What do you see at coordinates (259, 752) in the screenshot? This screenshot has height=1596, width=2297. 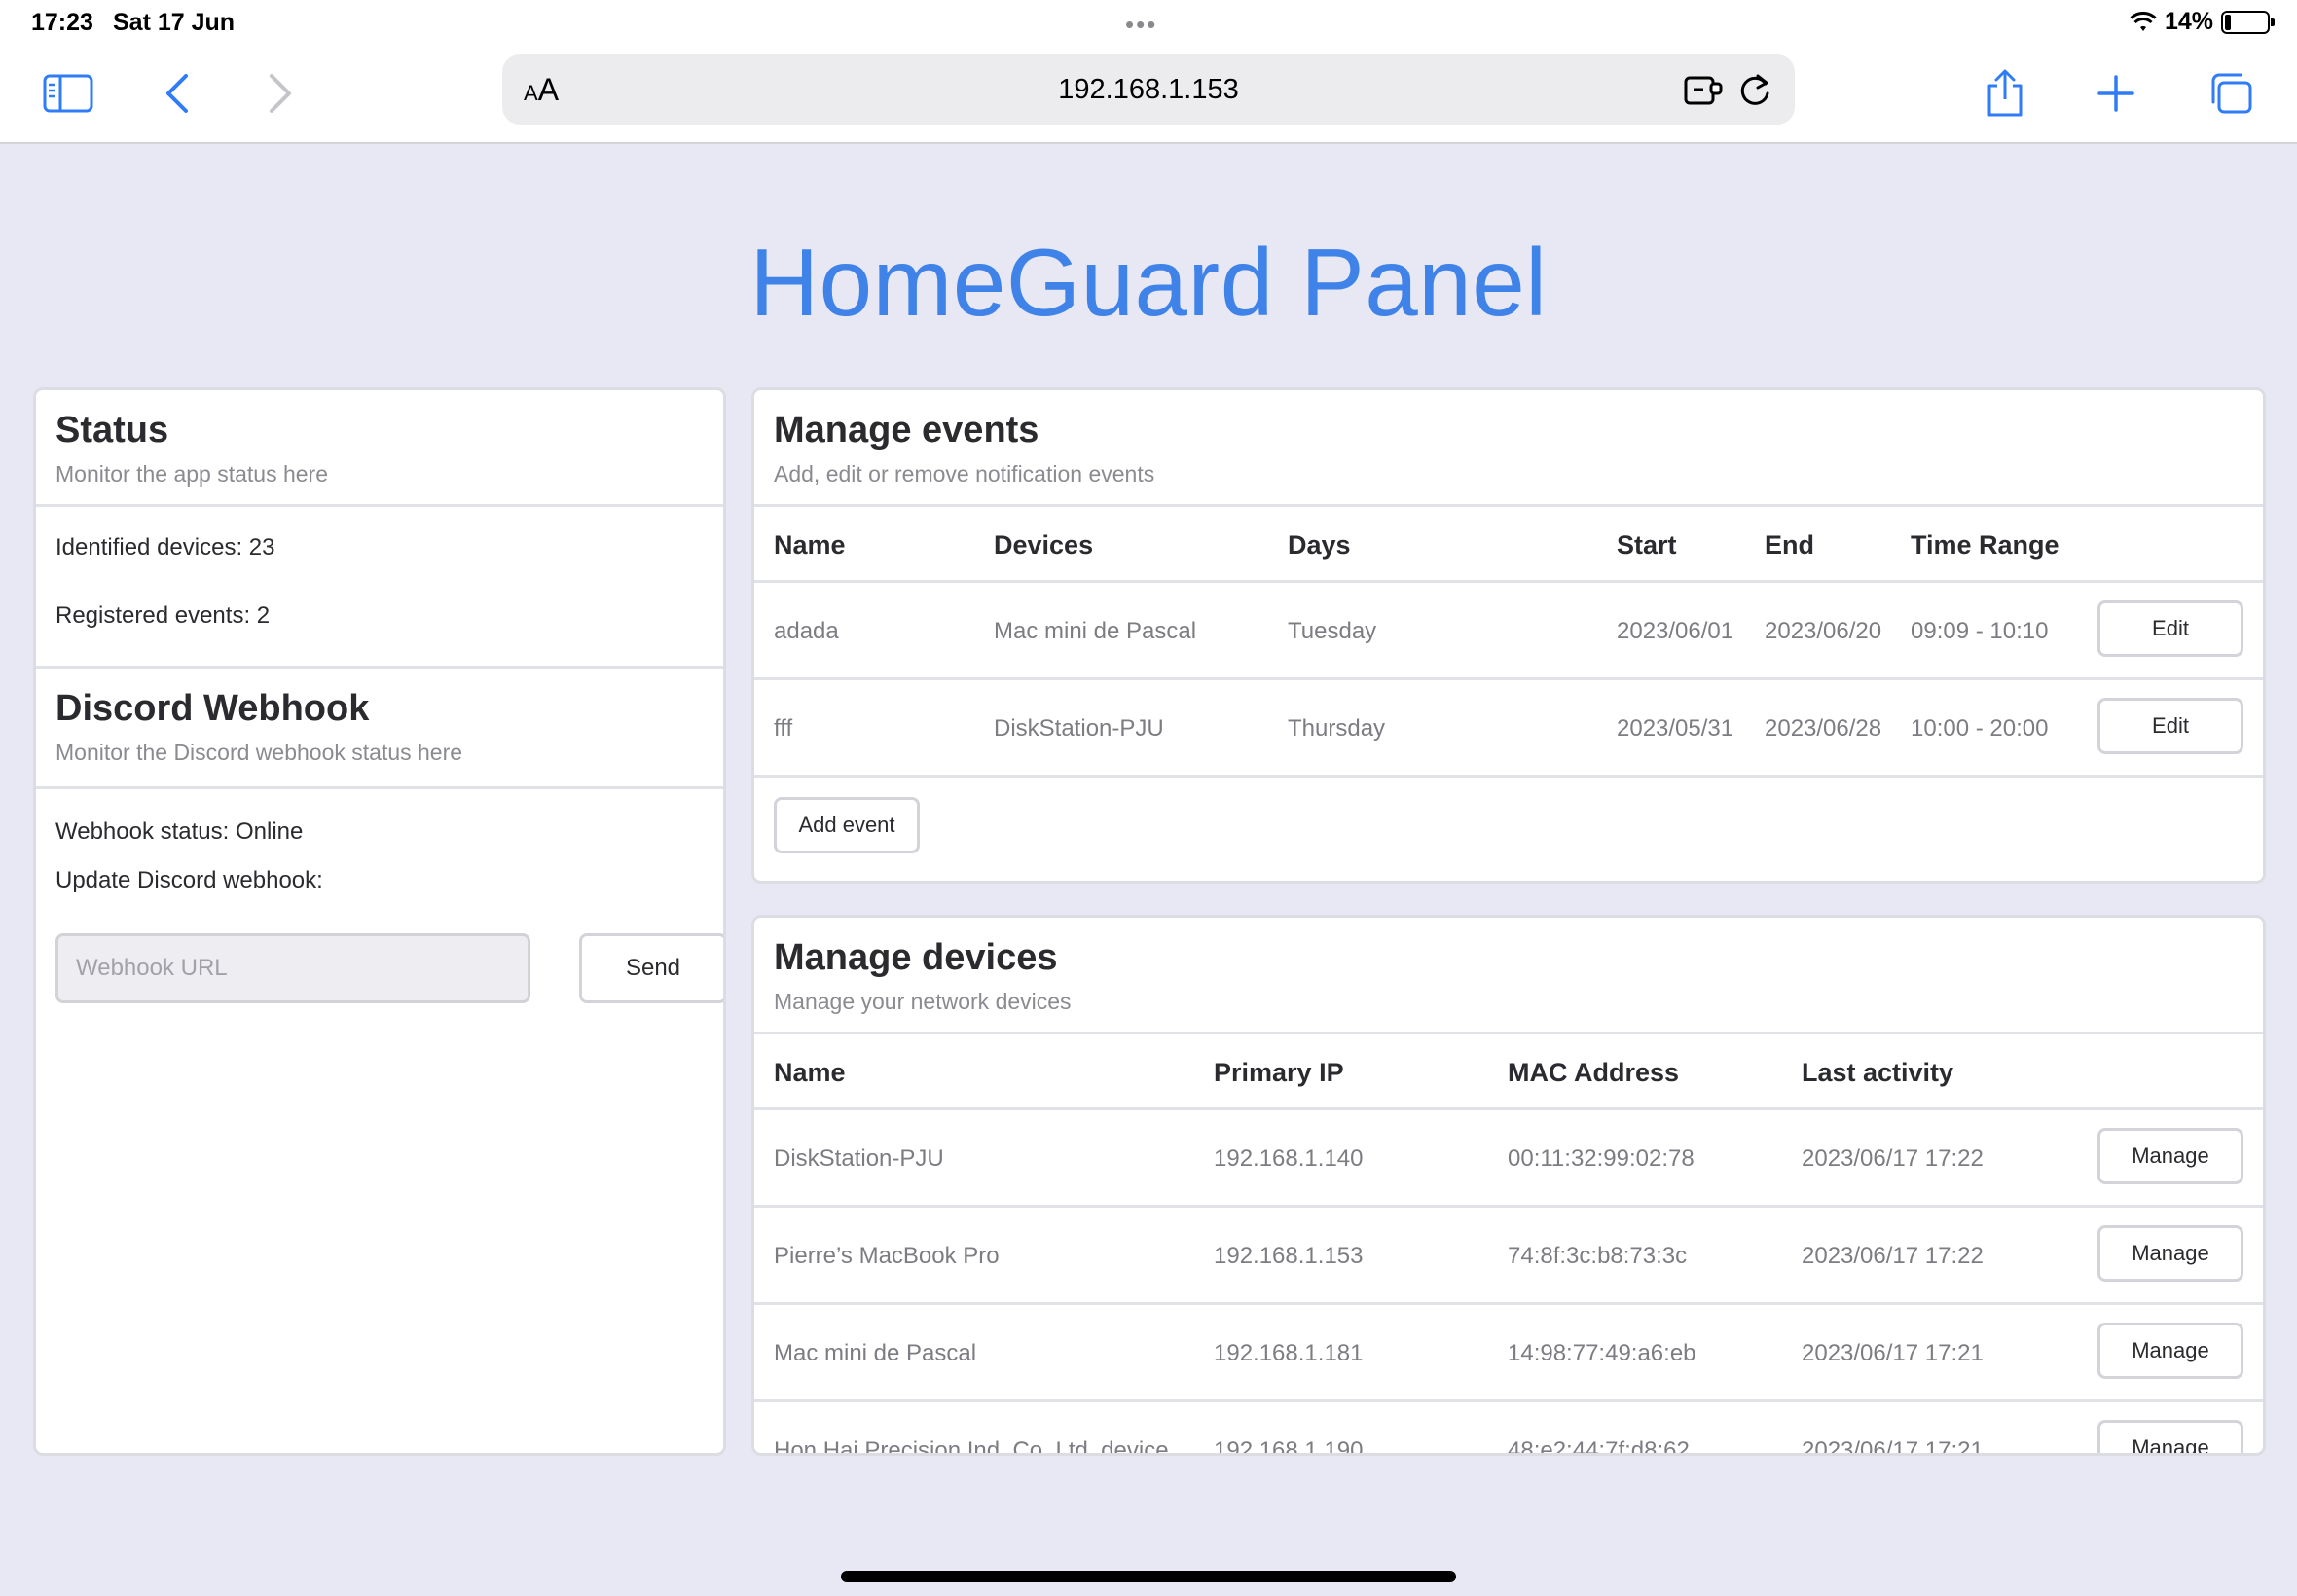 I see `discord-subtitle: Monitor the Discord webhook status here` at bounding box center [259, 752].